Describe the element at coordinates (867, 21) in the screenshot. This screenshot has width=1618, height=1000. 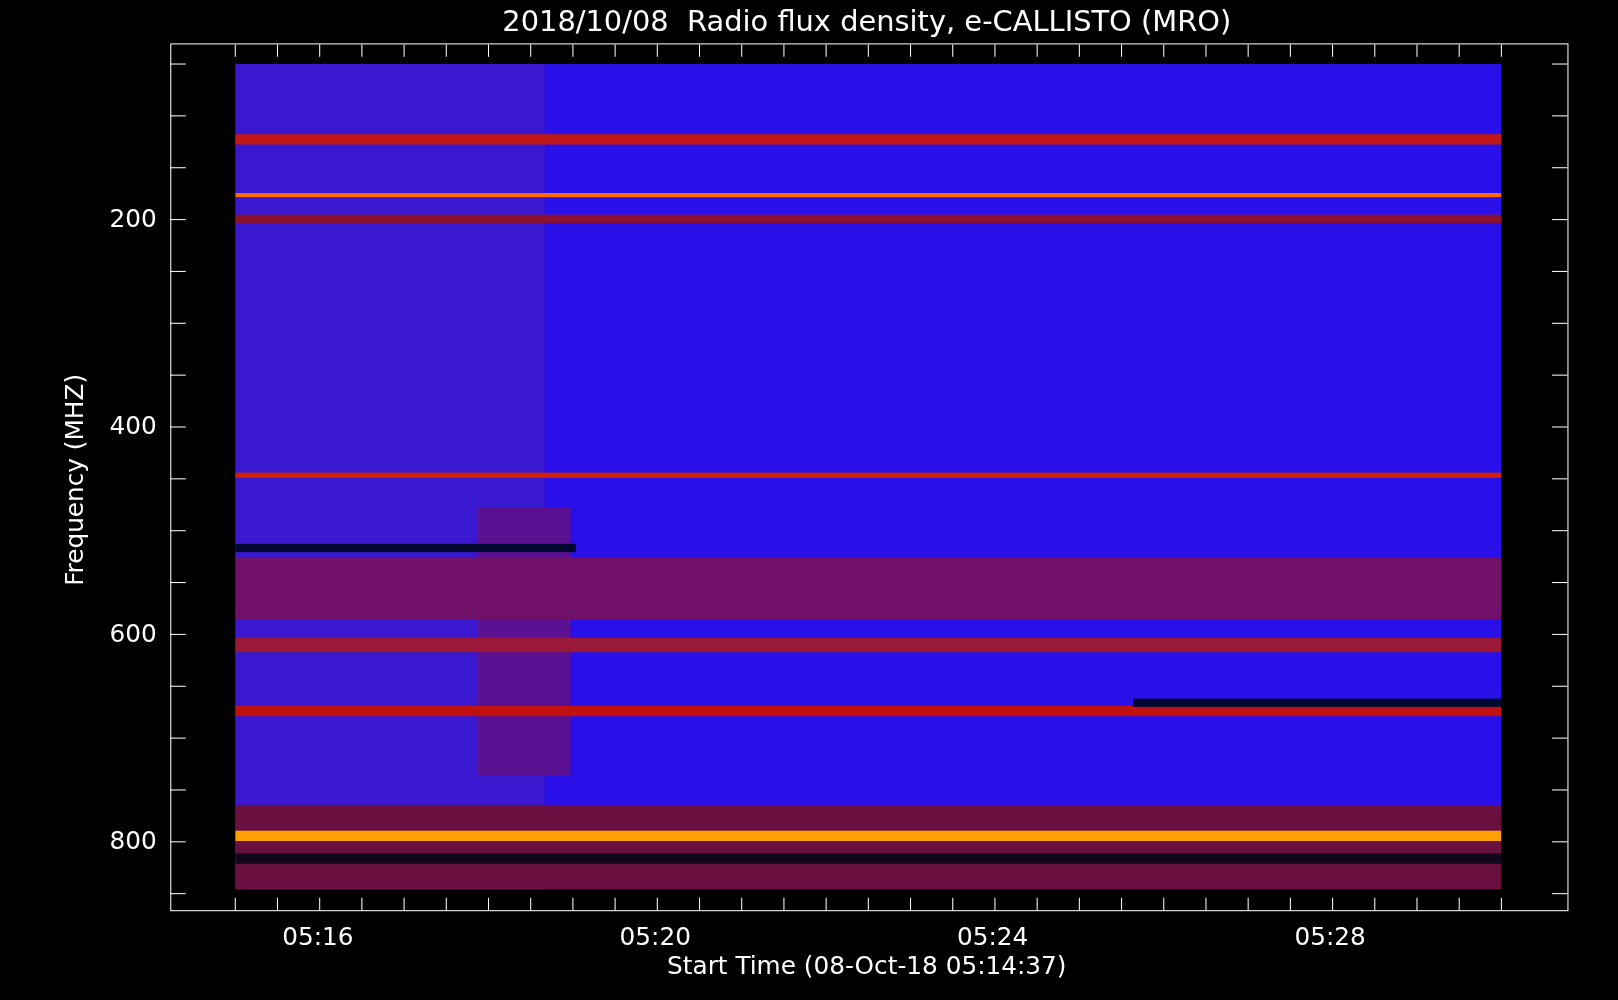
I see `plot-title: 2018/10/08 Radio flux density, e-CALLISTO (MRO)` at that location.